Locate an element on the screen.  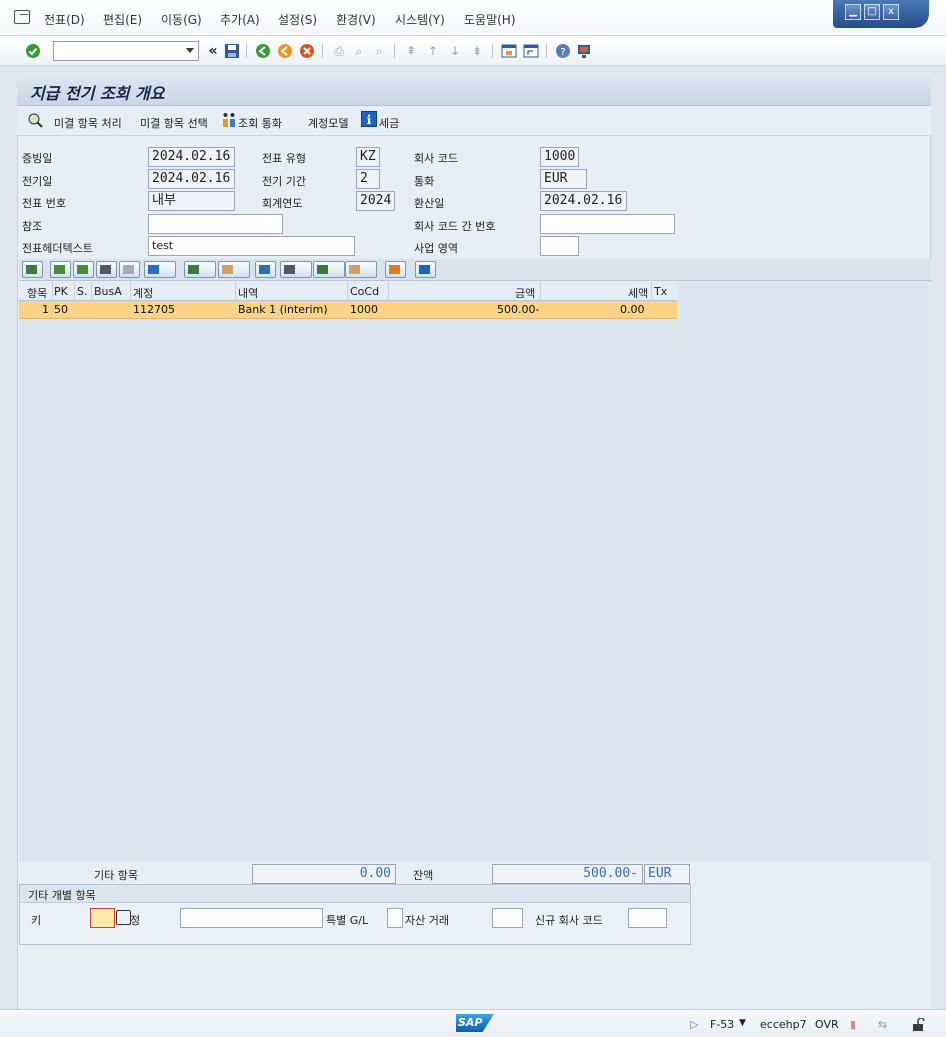
info-icon is located at coordinates (425, 269).